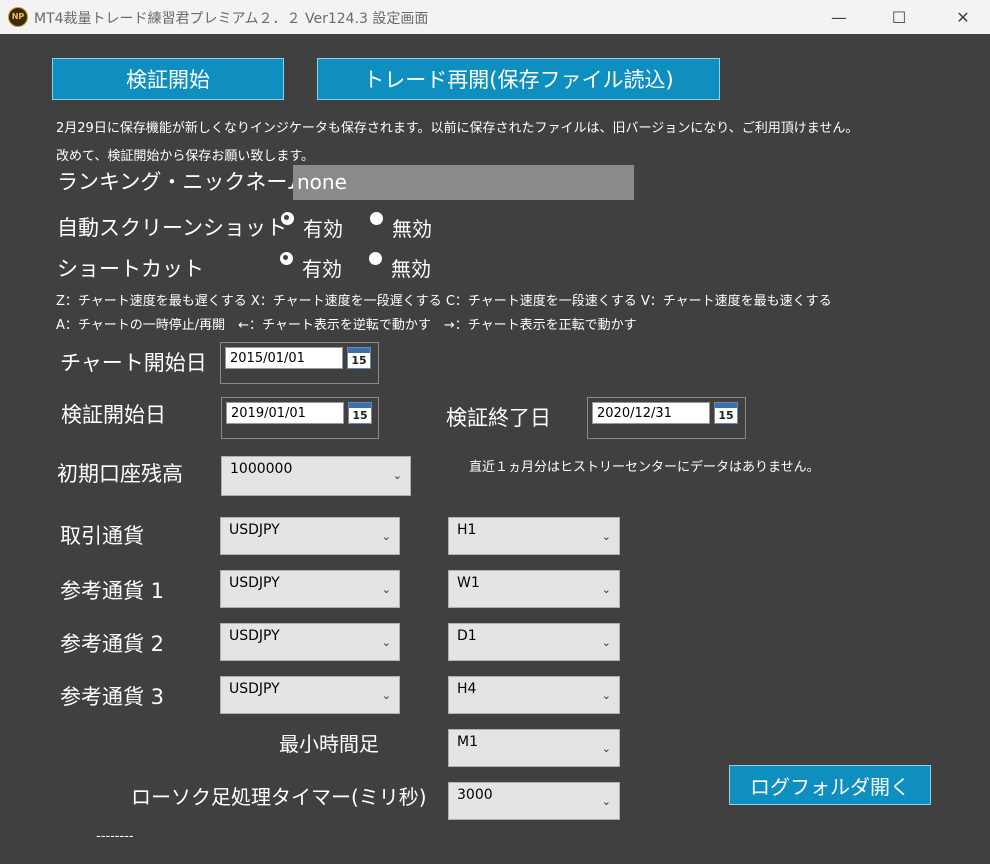 The height and width of the screenshot is (864, 990). Describe the element at coordinates (468, 583) in the screenshot. I see `ref-timeframe-1-value: W1` at that location.